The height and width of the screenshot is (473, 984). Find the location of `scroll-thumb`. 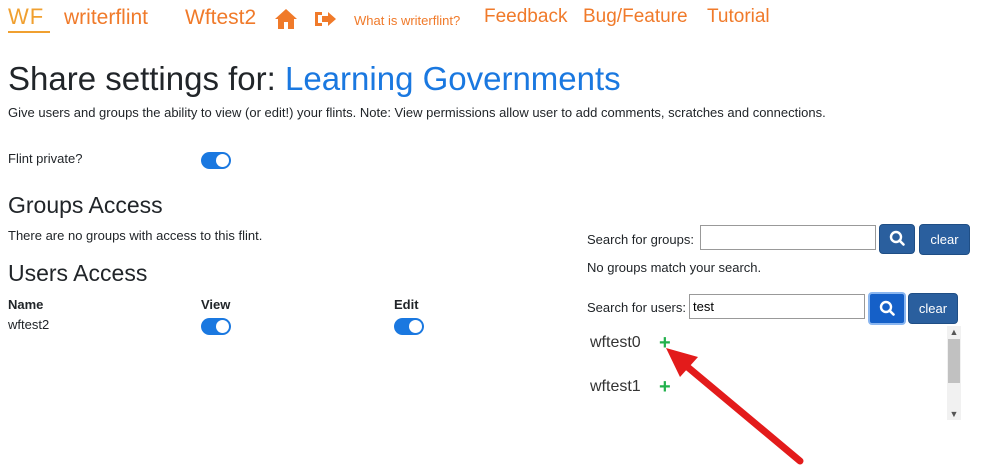

scroll-thumb is located at coordinates (954, 361).